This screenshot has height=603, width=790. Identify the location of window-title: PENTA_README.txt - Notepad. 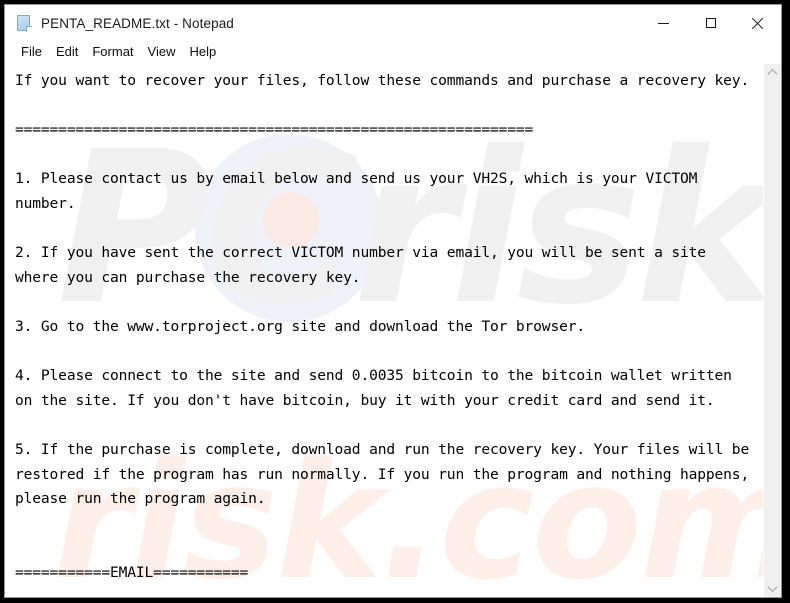
(137, 23).